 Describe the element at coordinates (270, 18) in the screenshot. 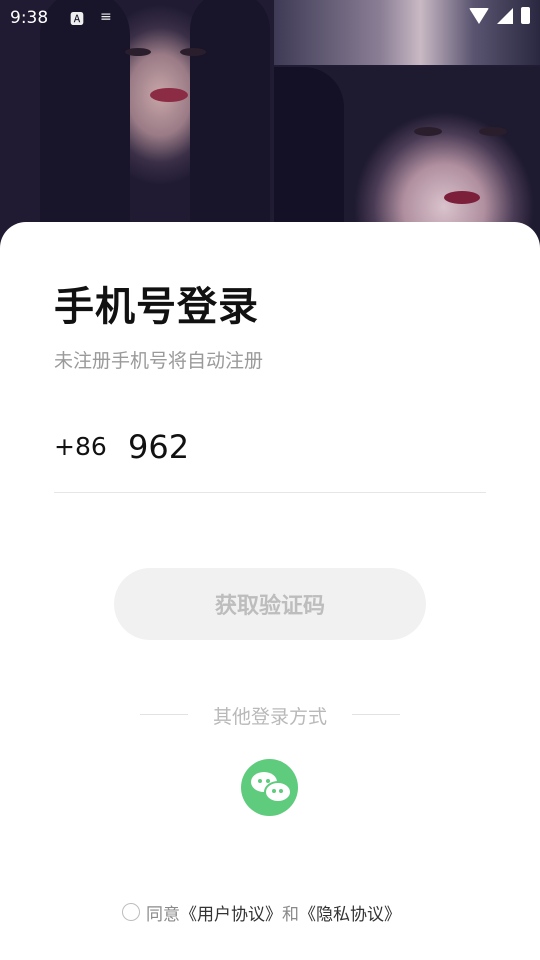

I see `status-bar: 9:38 🅰 ≡` at that location.